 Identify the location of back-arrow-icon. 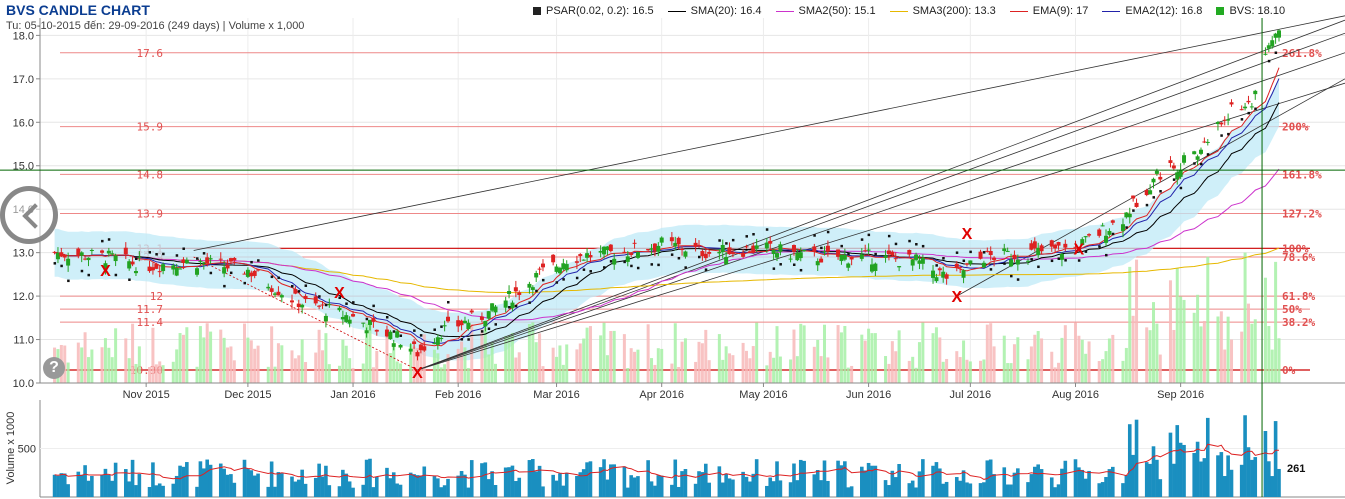
(29, 215).